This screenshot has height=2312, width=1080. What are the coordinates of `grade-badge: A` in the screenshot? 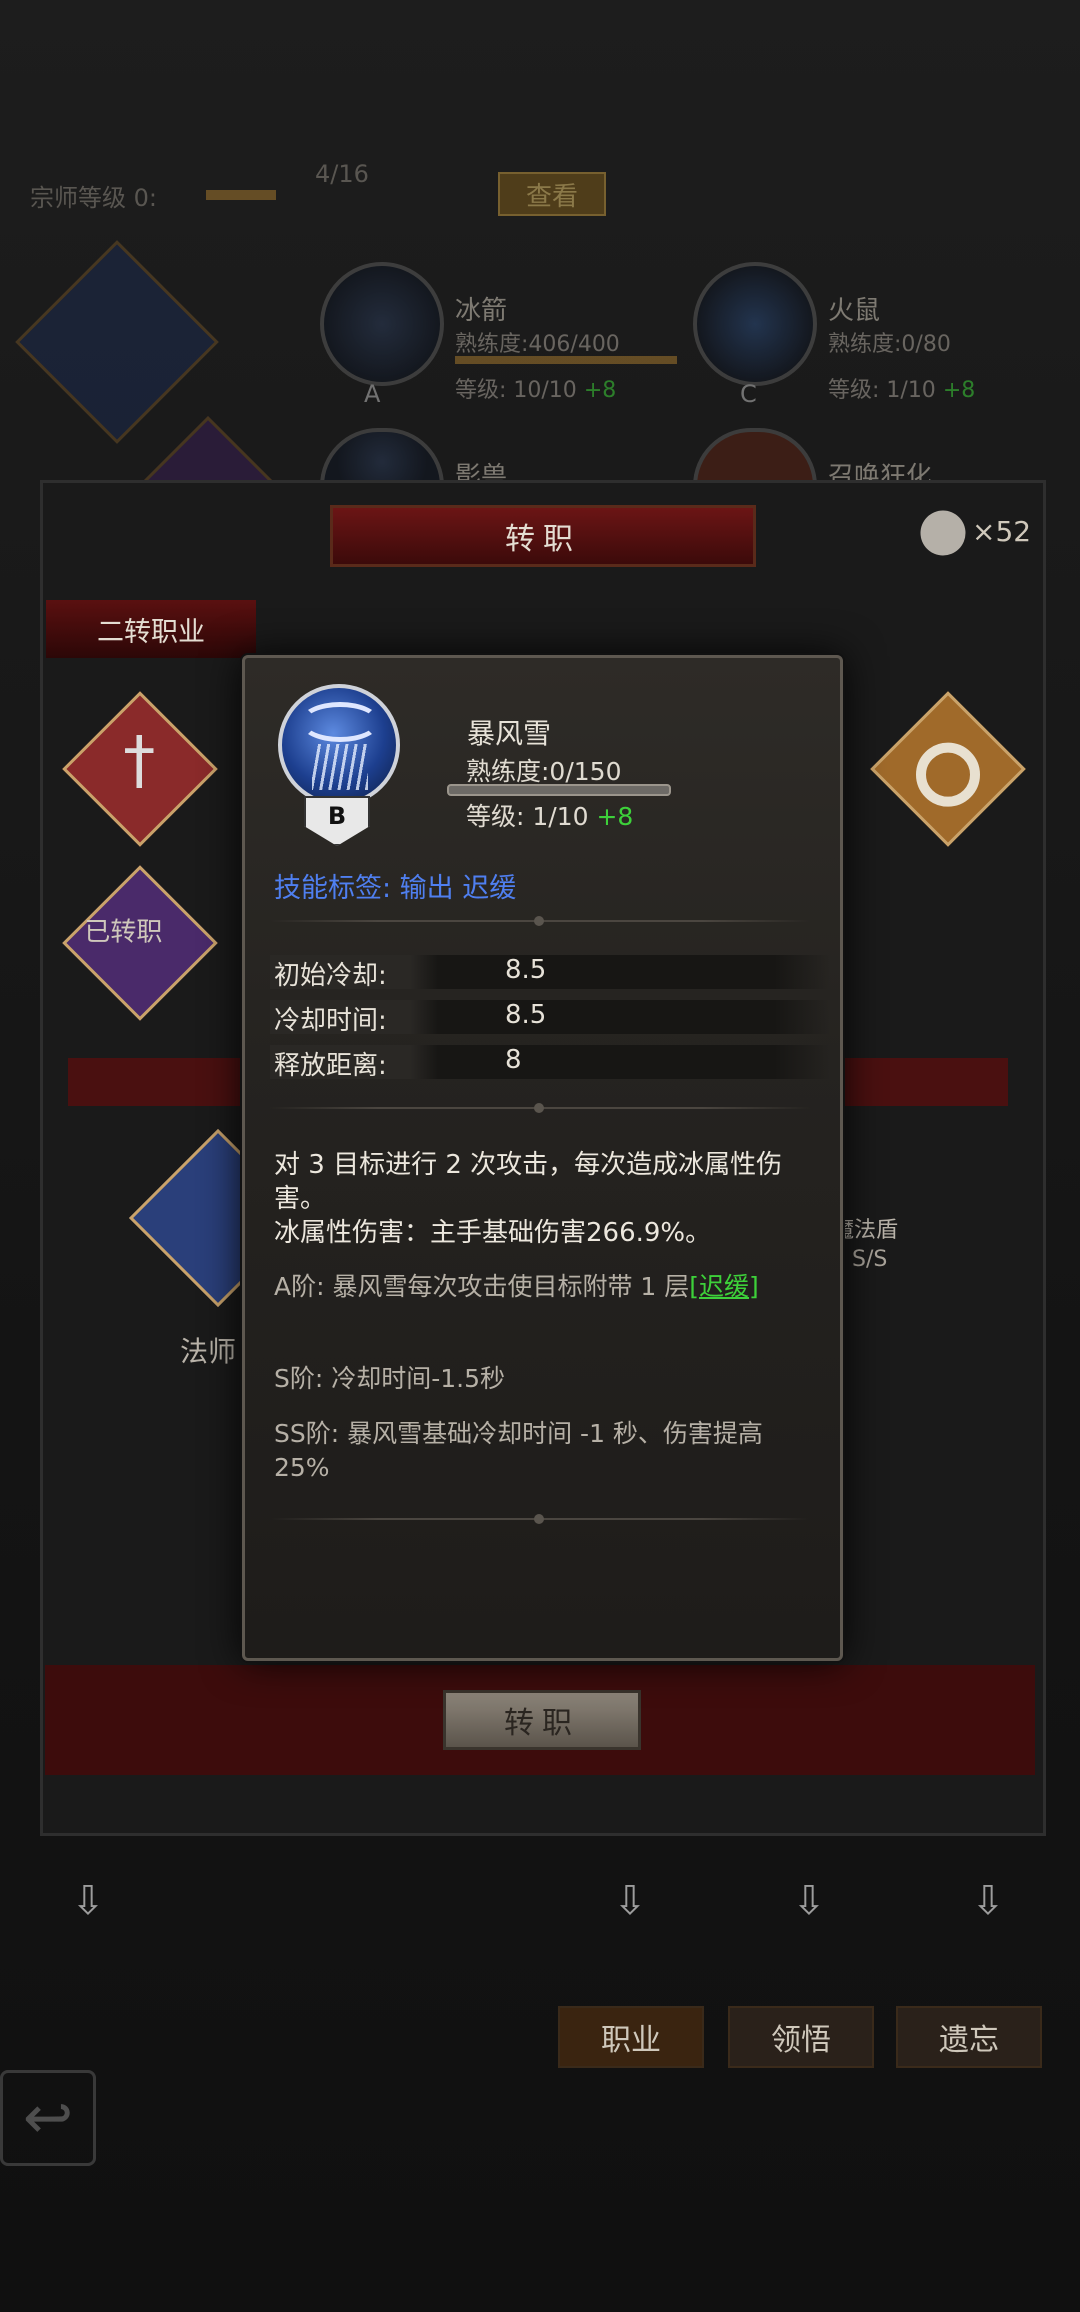 It's located at (372, 394).